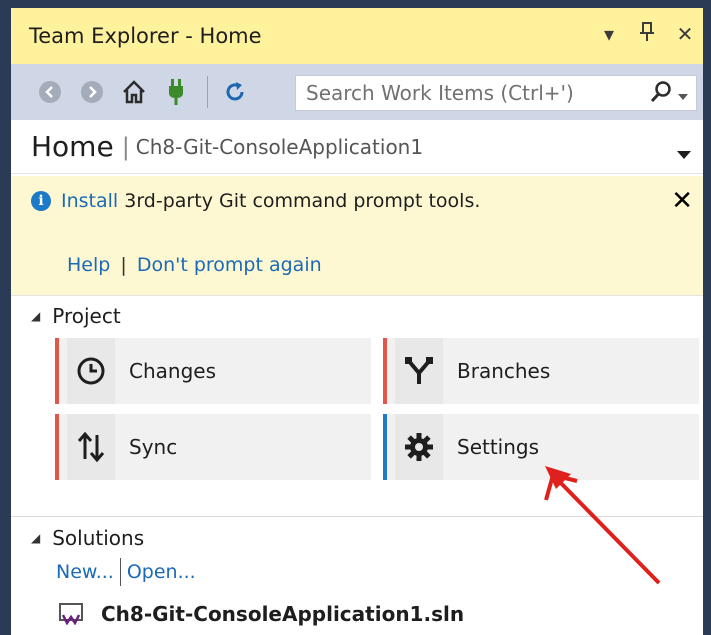  I want to click on title-bar: Team Explorer - Home ▾ ✕, so click(357, 36).